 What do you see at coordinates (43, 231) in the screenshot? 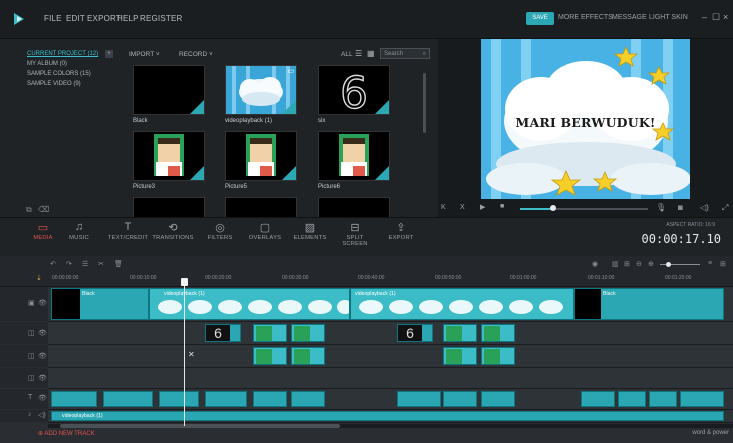
I see `tool-media: ▭ MEDIA` at bounding box center [43, 231].